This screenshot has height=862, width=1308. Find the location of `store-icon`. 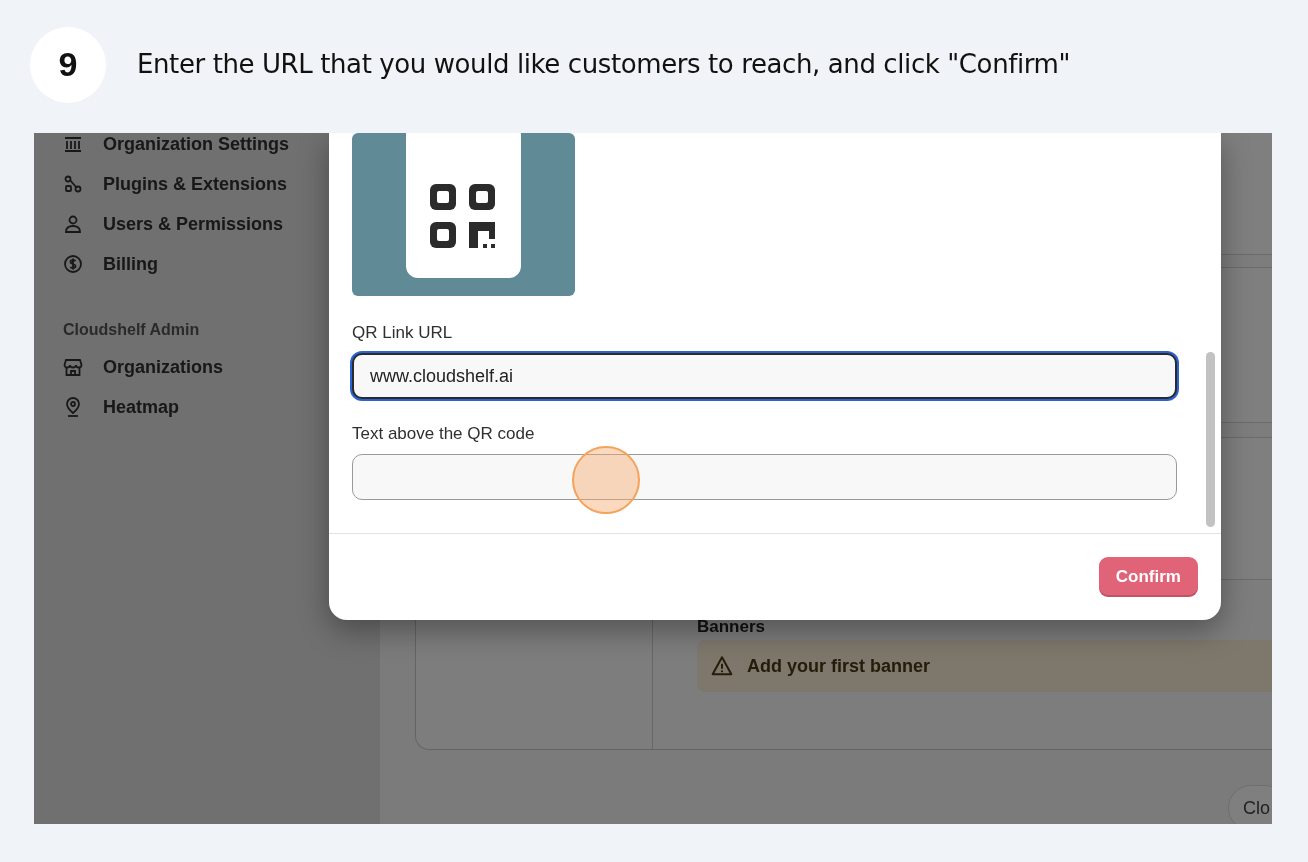

store-icon is located at coordinates (73, 367).